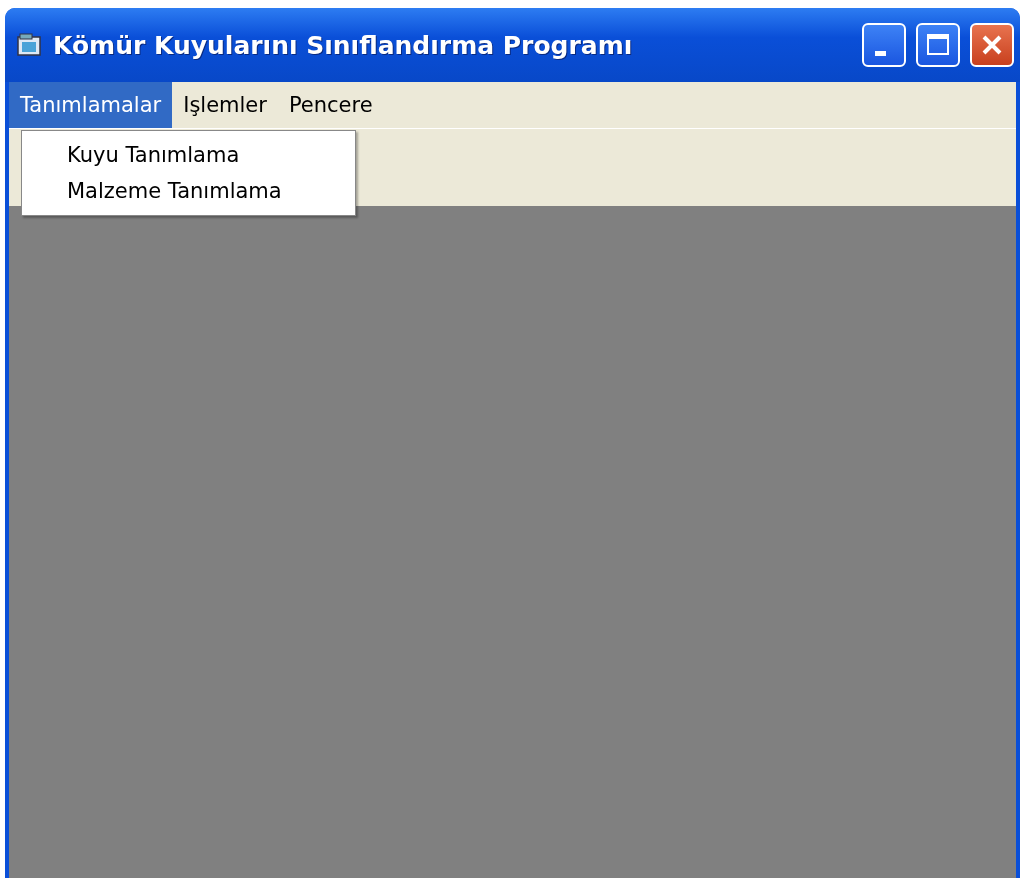 Image resolution: width=1028 pixels, height=878 pixels. I want to click on menu-item: Pencere, so click(330, 105).